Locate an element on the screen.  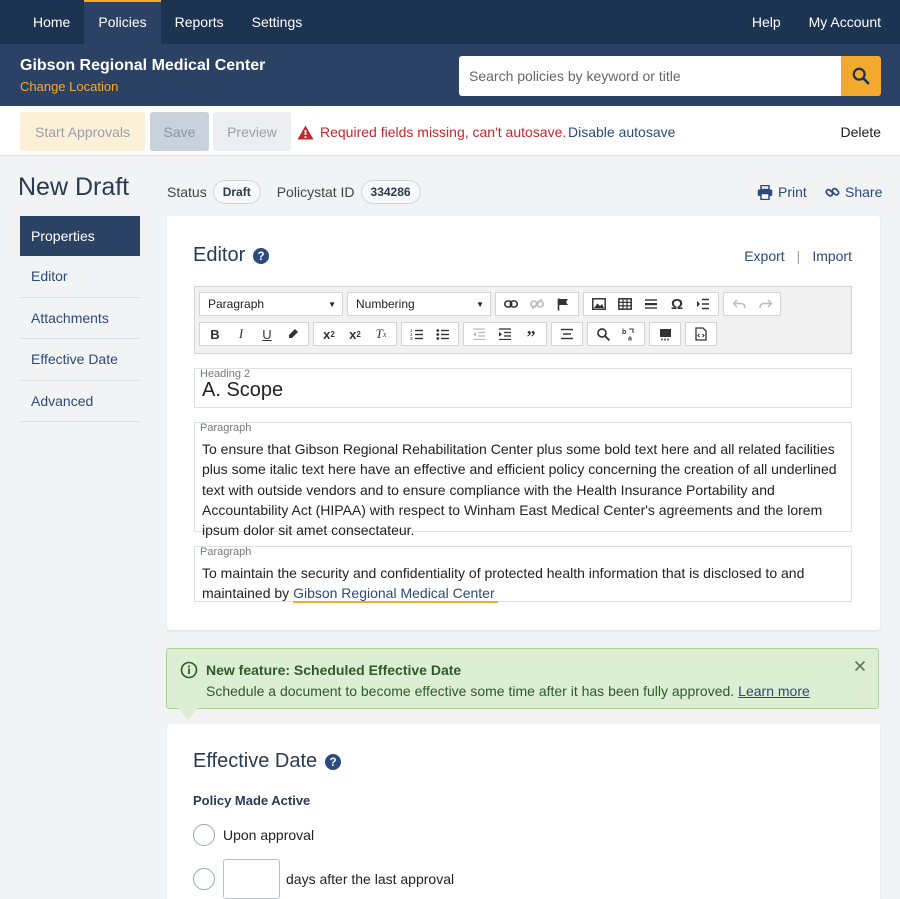
preview-button: Preview is located at coordinates (252, 131).